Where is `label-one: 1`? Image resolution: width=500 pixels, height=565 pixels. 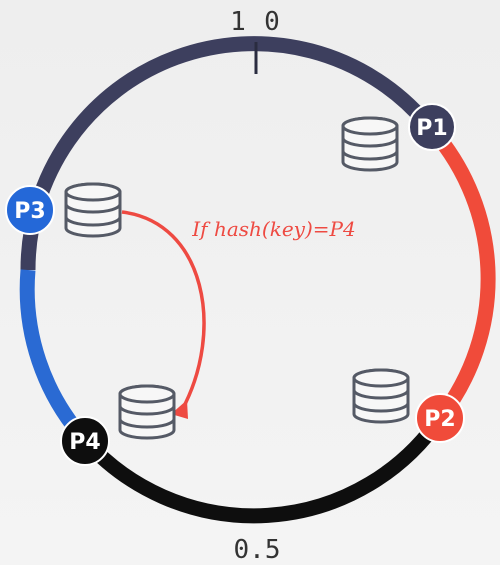 label-one: 1 is located at coordinates (238, 22).